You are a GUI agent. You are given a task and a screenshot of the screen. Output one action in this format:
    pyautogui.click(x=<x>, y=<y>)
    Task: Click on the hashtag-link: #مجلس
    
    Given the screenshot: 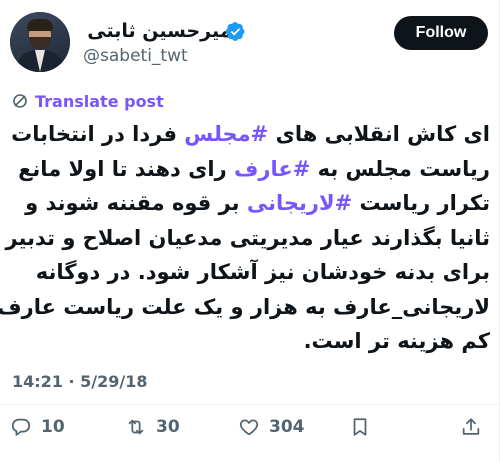 What is the action you would take?
    pyautogui.click(x=226, y=134)
    